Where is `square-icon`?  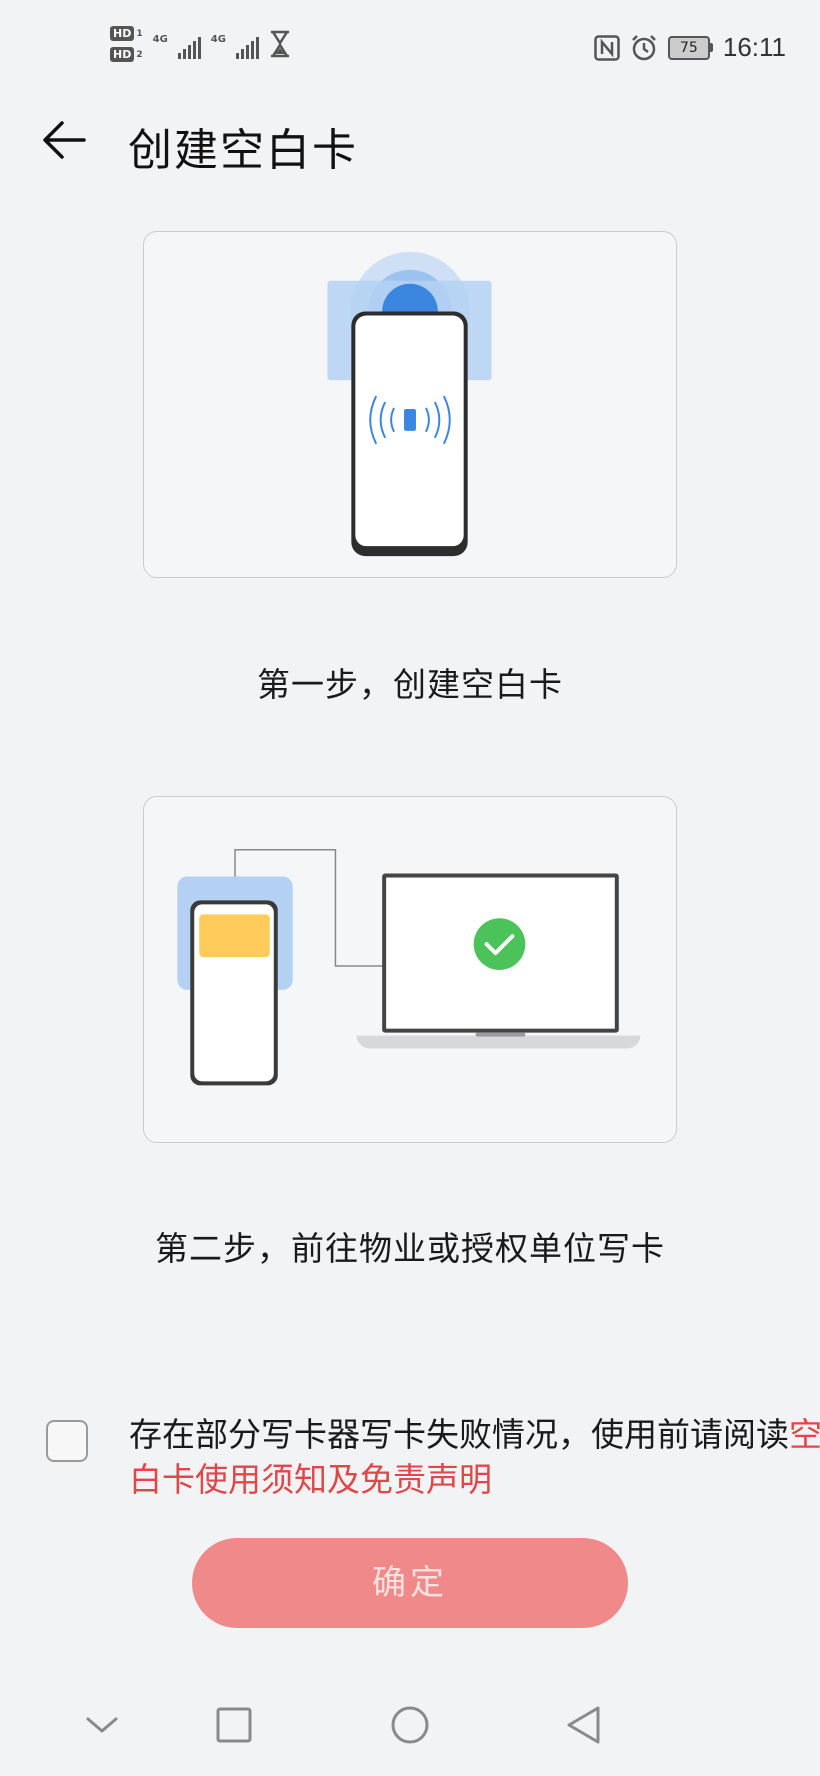 square-icon is located at coordinates (234, 1725).